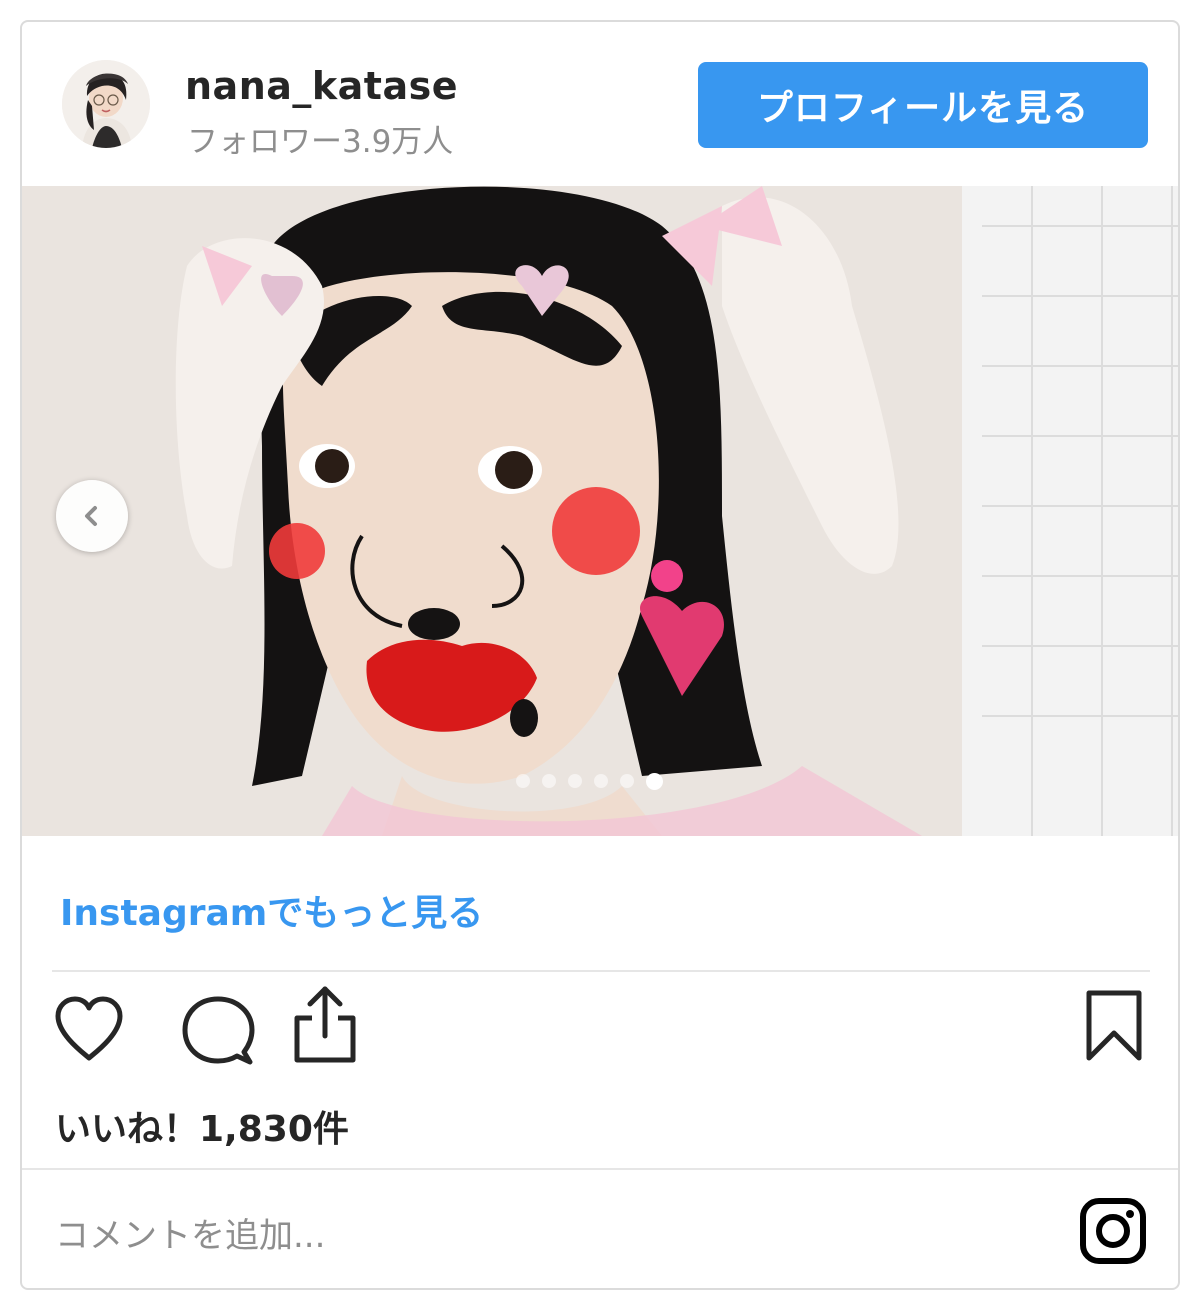 The height and width of the screenshot is (1312, 1200). I want to click on carousel-indicator, so click(589, 781).